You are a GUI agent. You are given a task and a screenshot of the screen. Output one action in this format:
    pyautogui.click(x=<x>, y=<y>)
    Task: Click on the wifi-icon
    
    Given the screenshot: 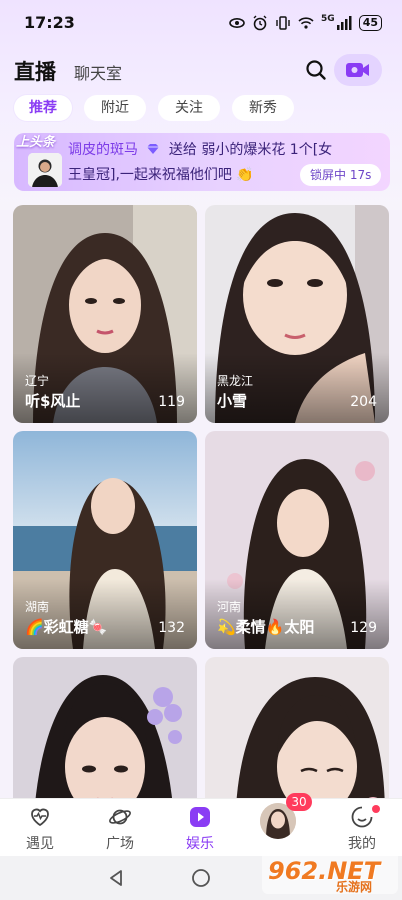 What is the action you would take?
    pyautogui.click(x=306, y=23)
    